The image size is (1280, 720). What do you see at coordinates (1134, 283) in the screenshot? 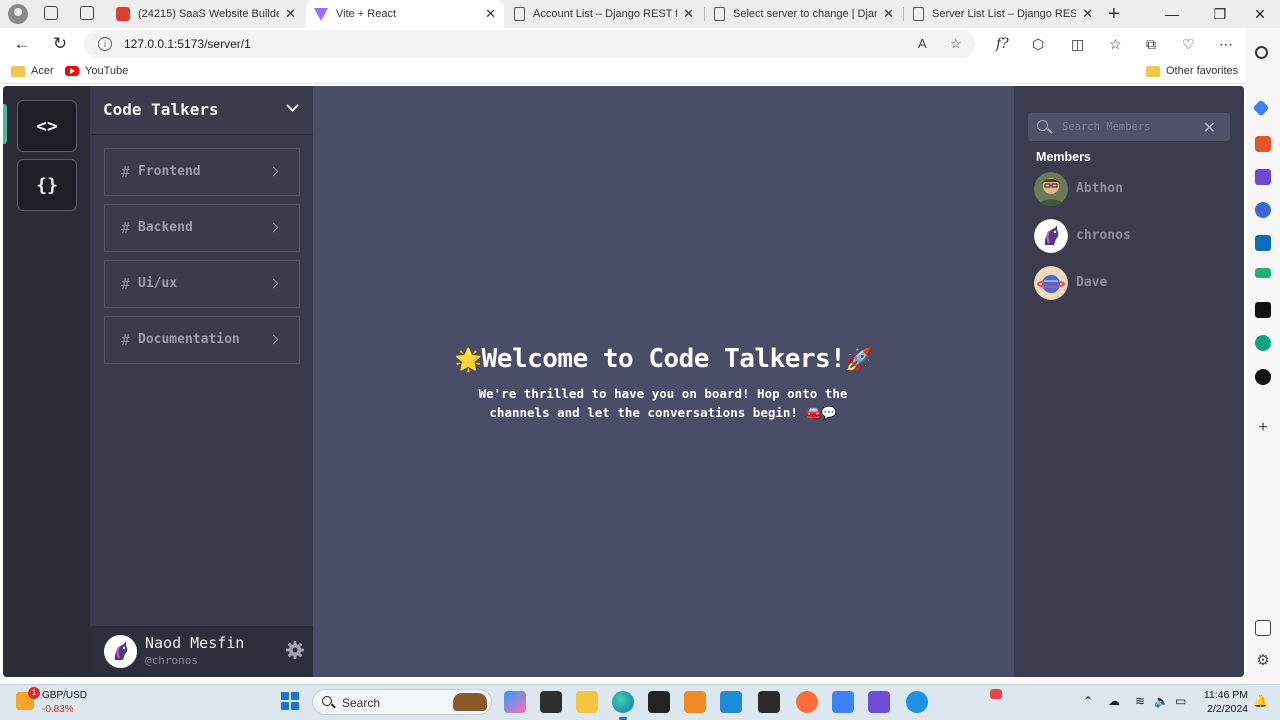
I see `member-item: Dave` at bounding box center [1134, 283].